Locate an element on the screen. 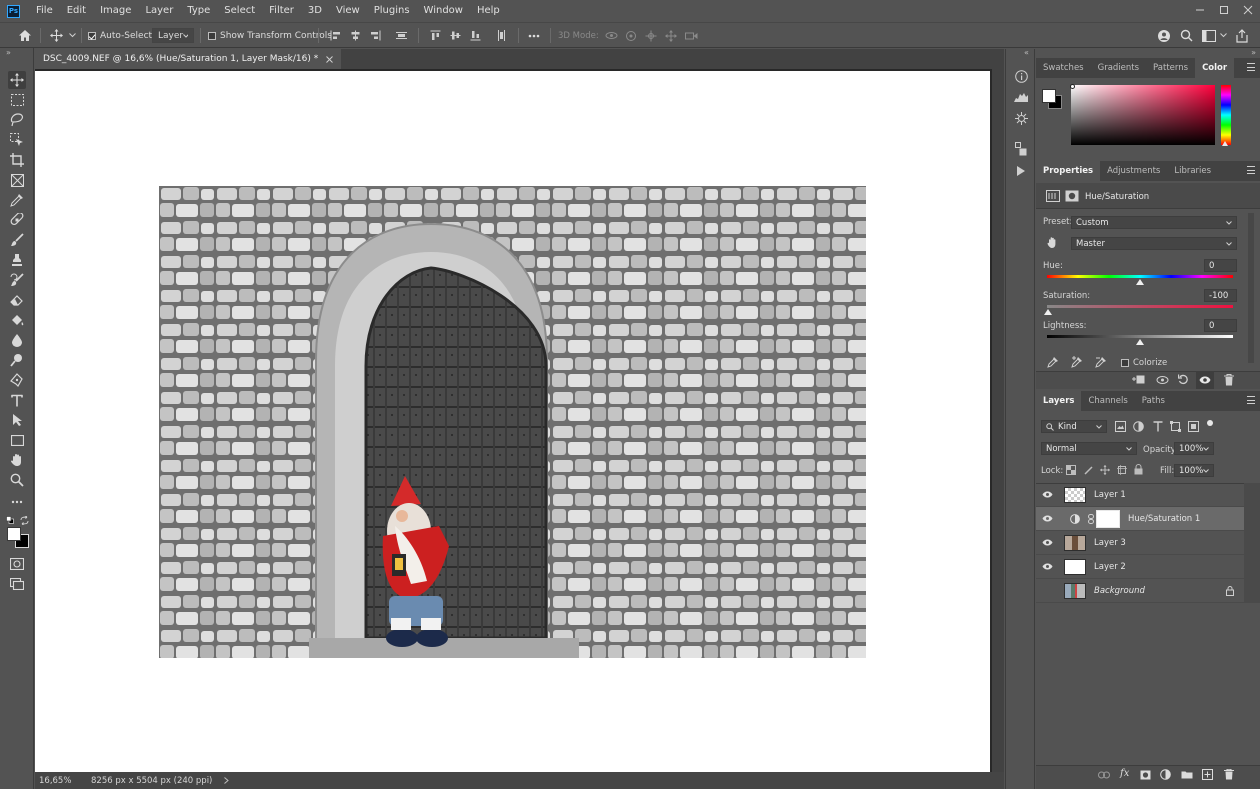  new-layer-icon is located at coordinates (1207, 774).